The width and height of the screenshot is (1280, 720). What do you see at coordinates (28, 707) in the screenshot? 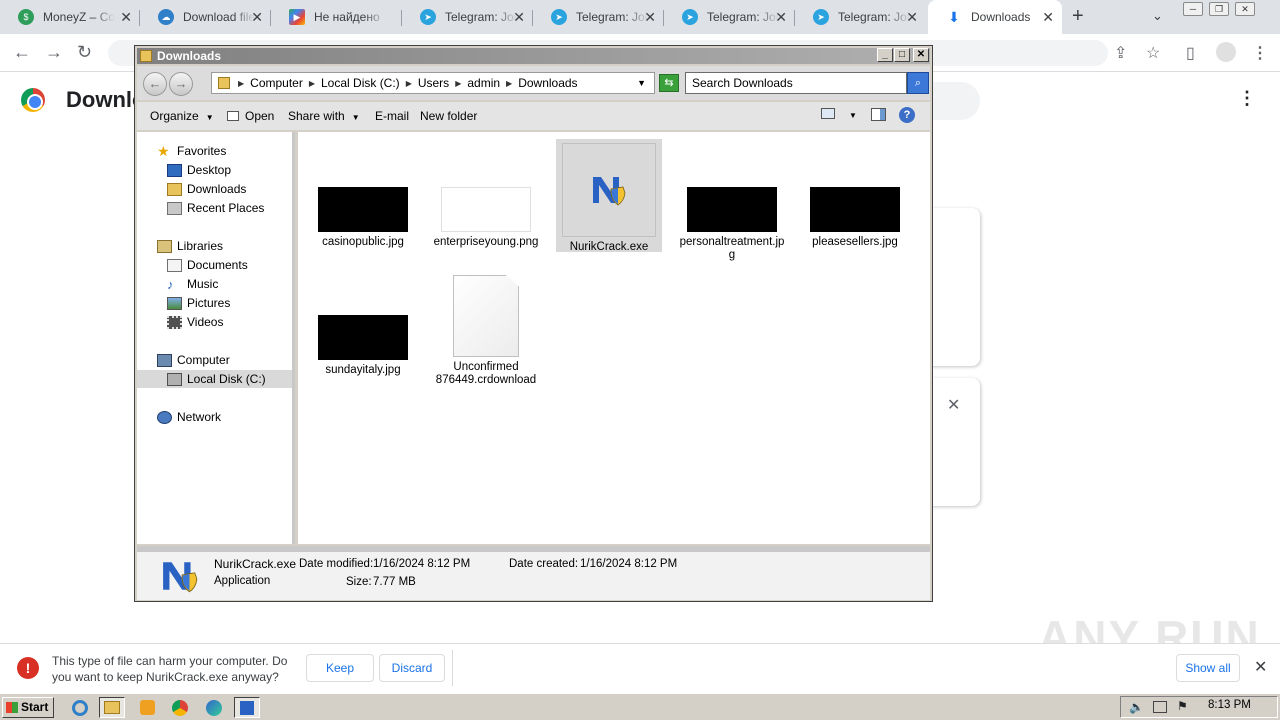
I see `start-button: Start` at bounding box center [28, 707].